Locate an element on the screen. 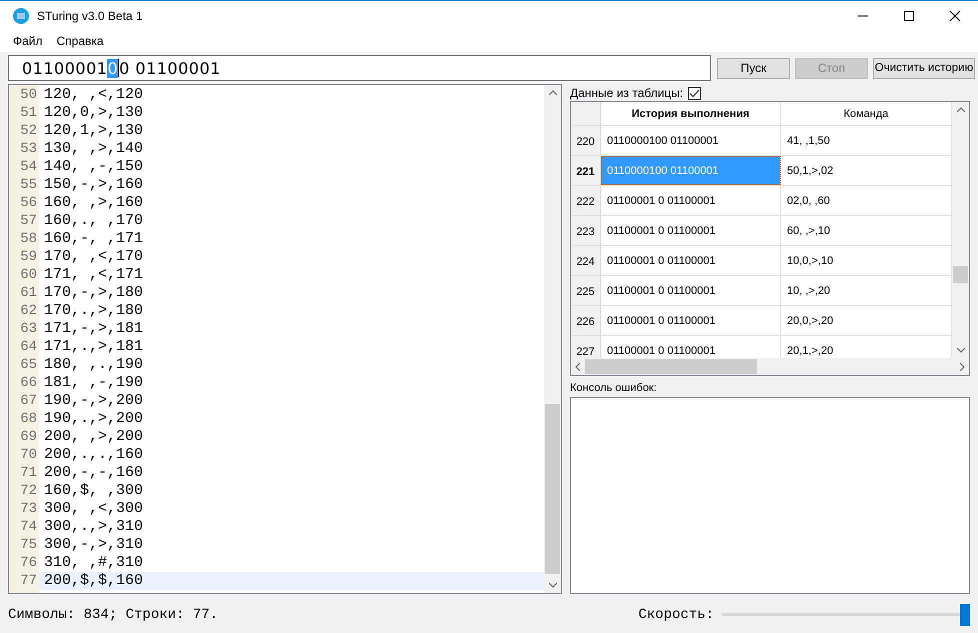  tape-field: 0110000100 01100001 is located at coordinates (359, 68).